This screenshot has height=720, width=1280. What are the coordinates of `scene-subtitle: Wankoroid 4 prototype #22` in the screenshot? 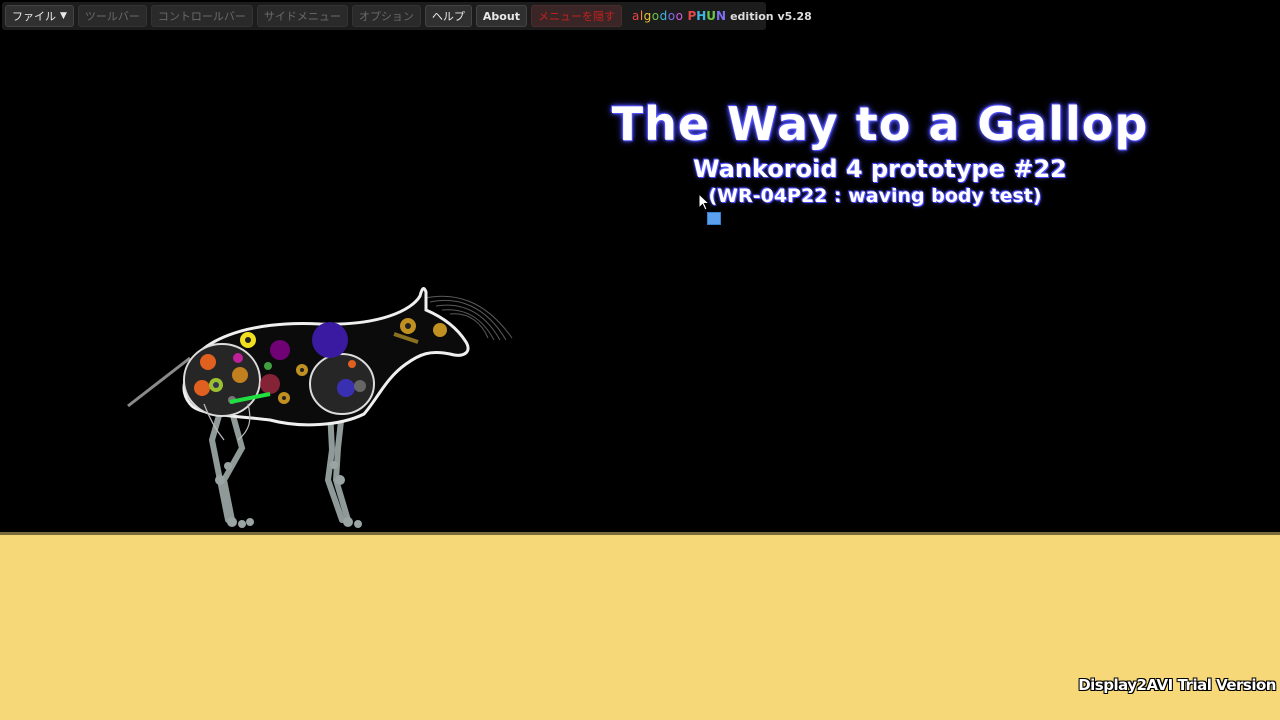 It's located at (880, 169).